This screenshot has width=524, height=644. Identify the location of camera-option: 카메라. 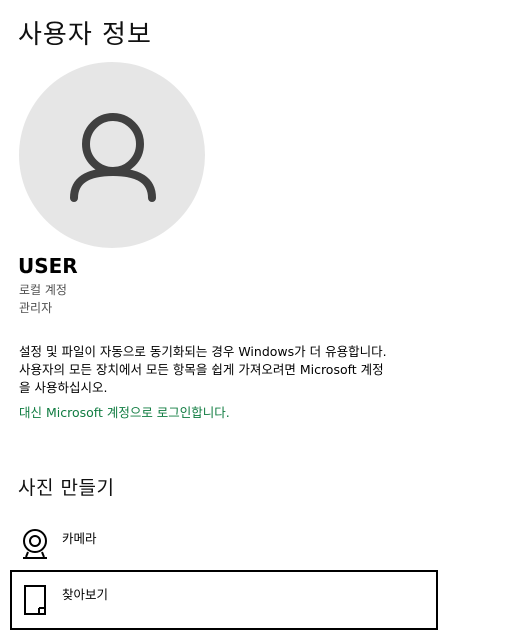
(224, 544).